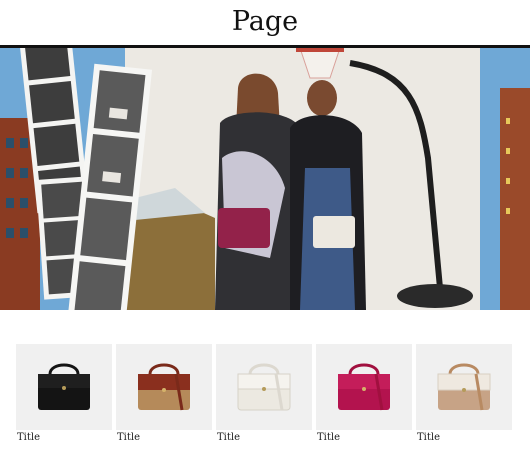 This screenshot has width=530, height=450. I want to click on magenta-bag-icon, so click(364, 387).